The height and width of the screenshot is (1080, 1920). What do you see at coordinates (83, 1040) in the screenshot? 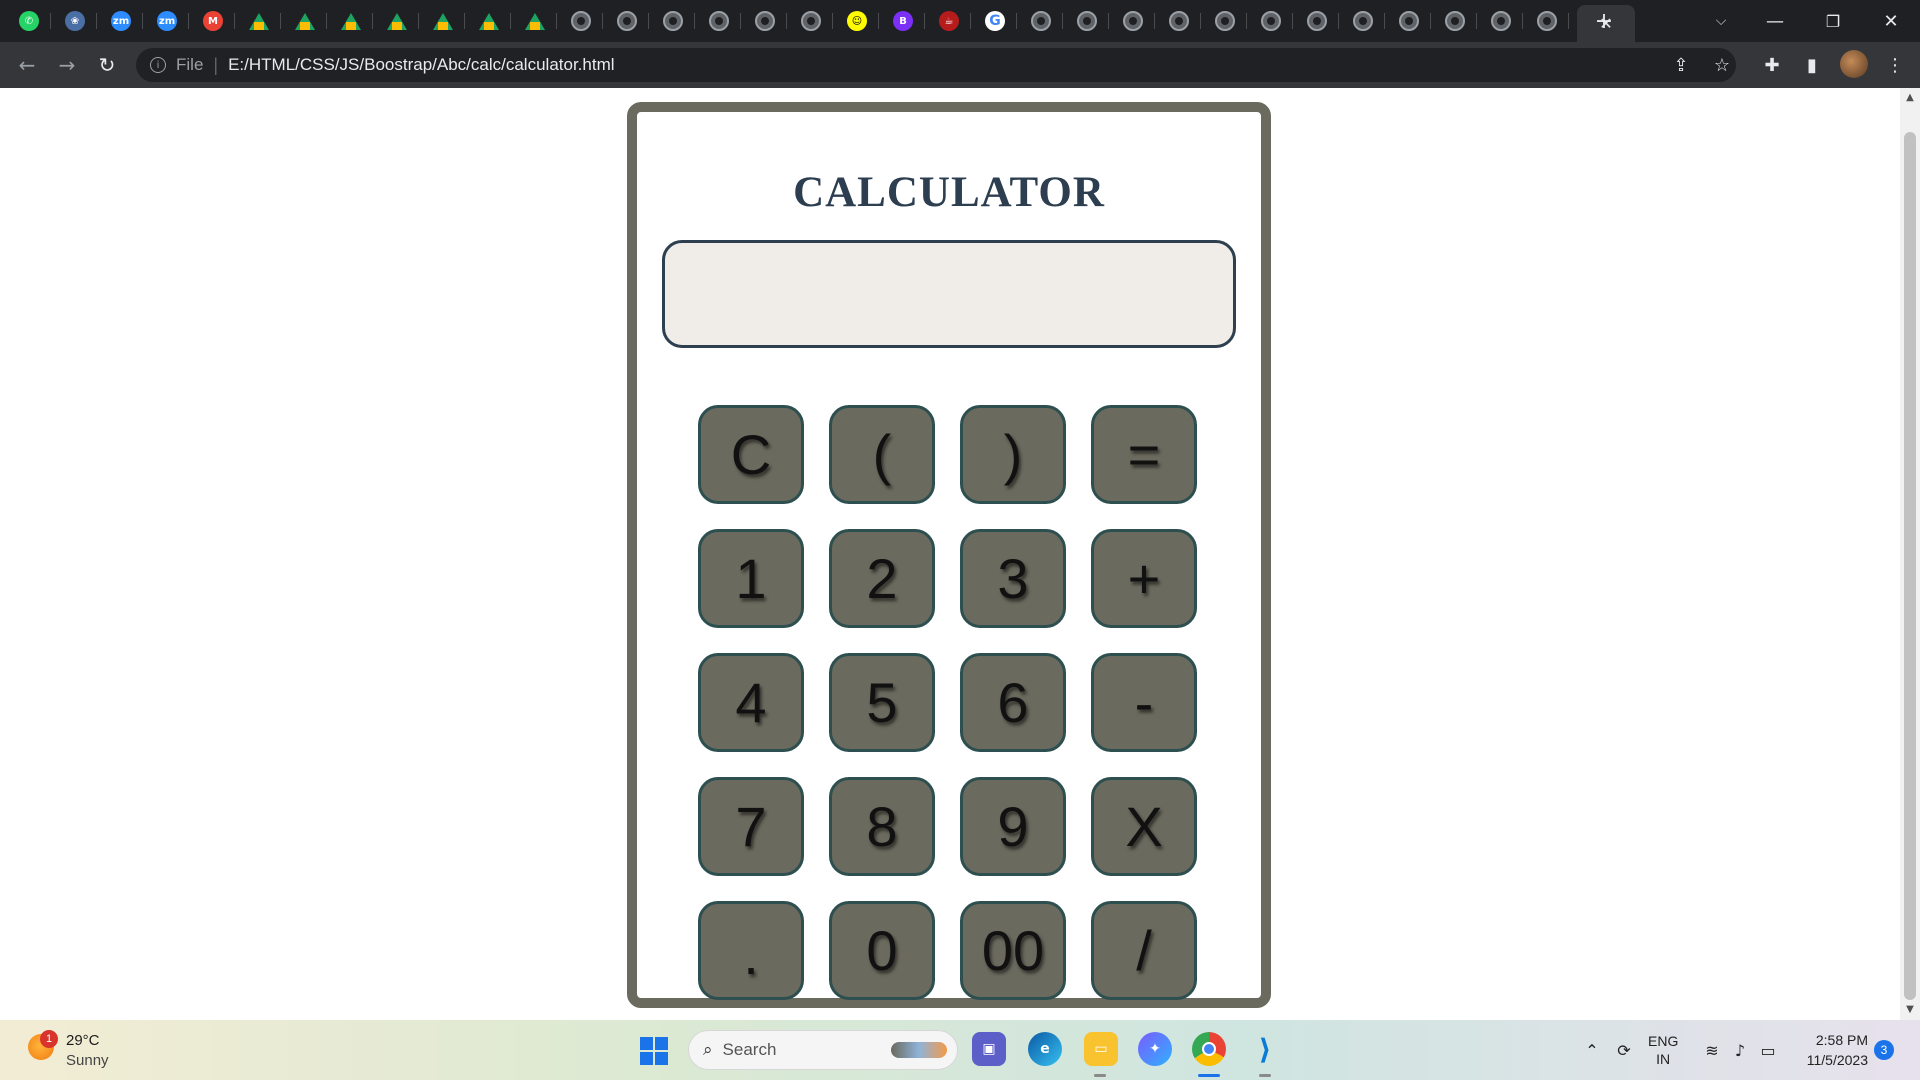
I see `weather-temperature: 29°C` at bounding box center [83, 1040].